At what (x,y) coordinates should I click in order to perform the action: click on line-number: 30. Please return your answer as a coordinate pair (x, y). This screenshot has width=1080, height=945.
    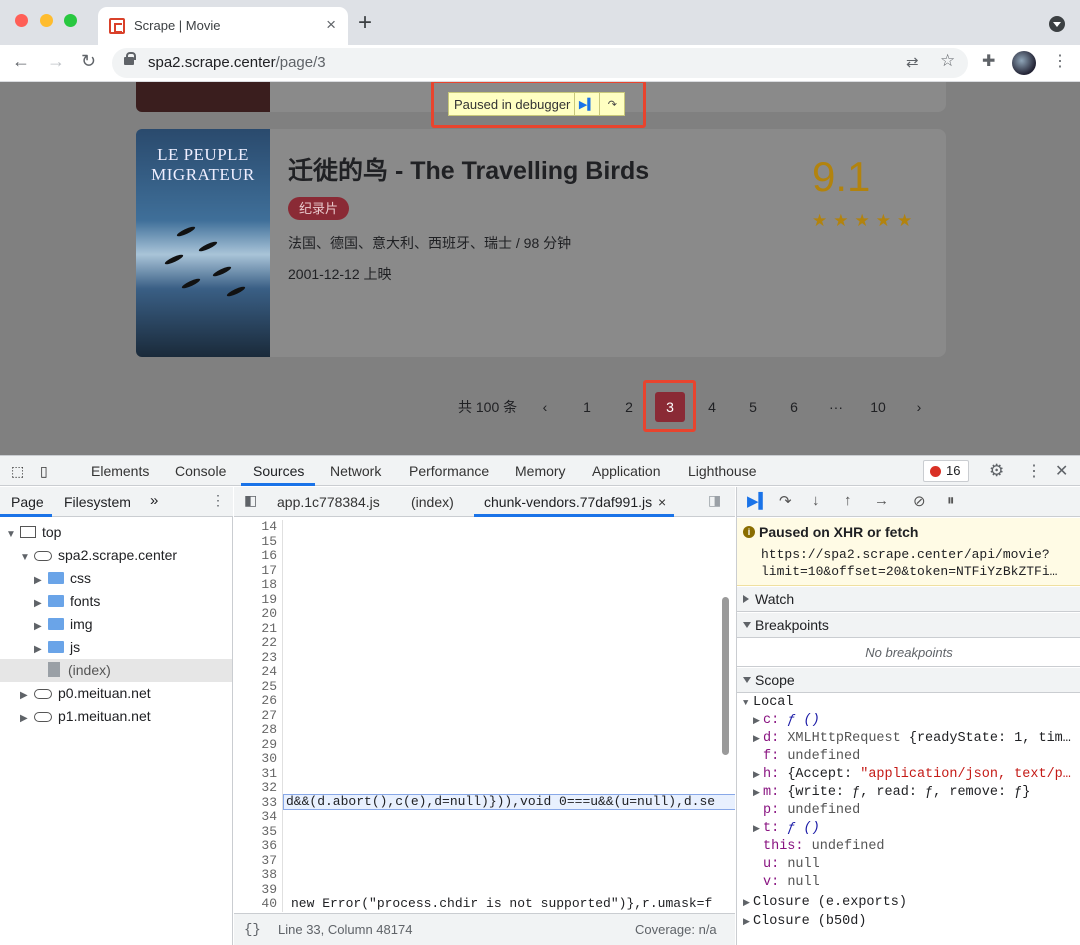
    Looking at the image, I should click on (258, 759).